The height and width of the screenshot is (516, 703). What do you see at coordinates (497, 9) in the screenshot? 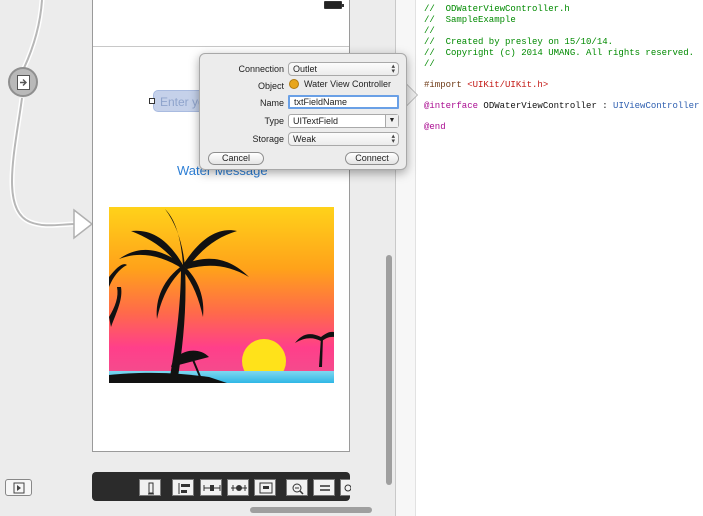
I see `comment-line: // ODWaterViewController.h` at bounding box center [497, 9].